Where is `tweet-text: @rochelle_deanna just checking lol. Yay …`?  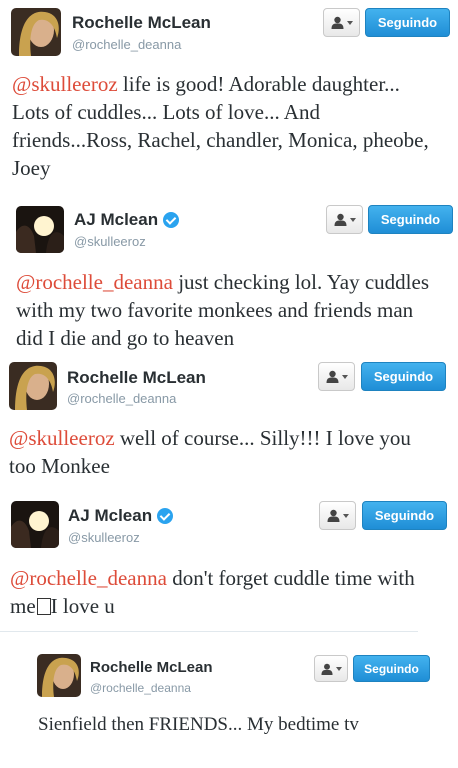 tweet-text: @rochelle_deanna just checking lol. Yay … is located at coordinates (222, 310).